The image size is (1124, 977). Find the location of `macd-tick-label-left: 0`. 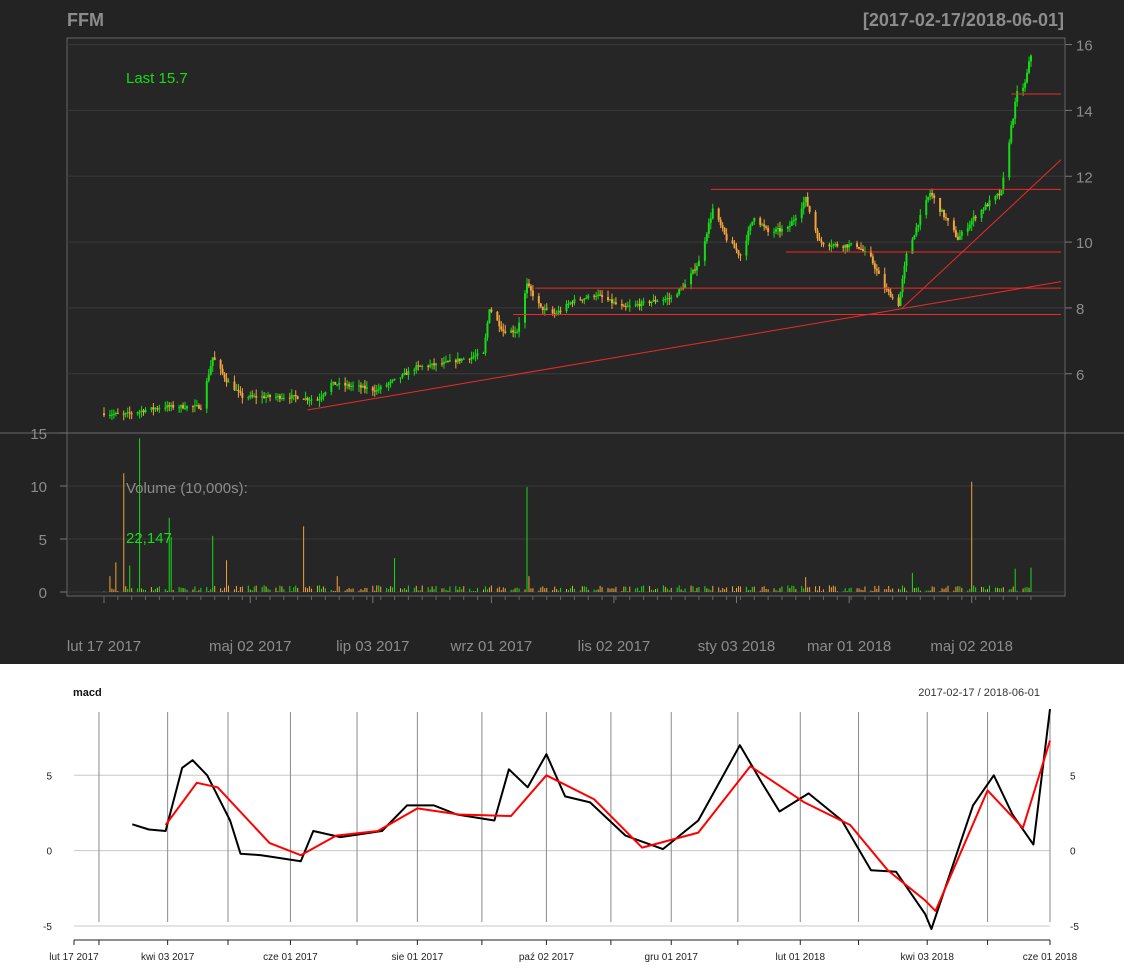

macd-tick-label-left: 0 is located at coordinates (49, 852).